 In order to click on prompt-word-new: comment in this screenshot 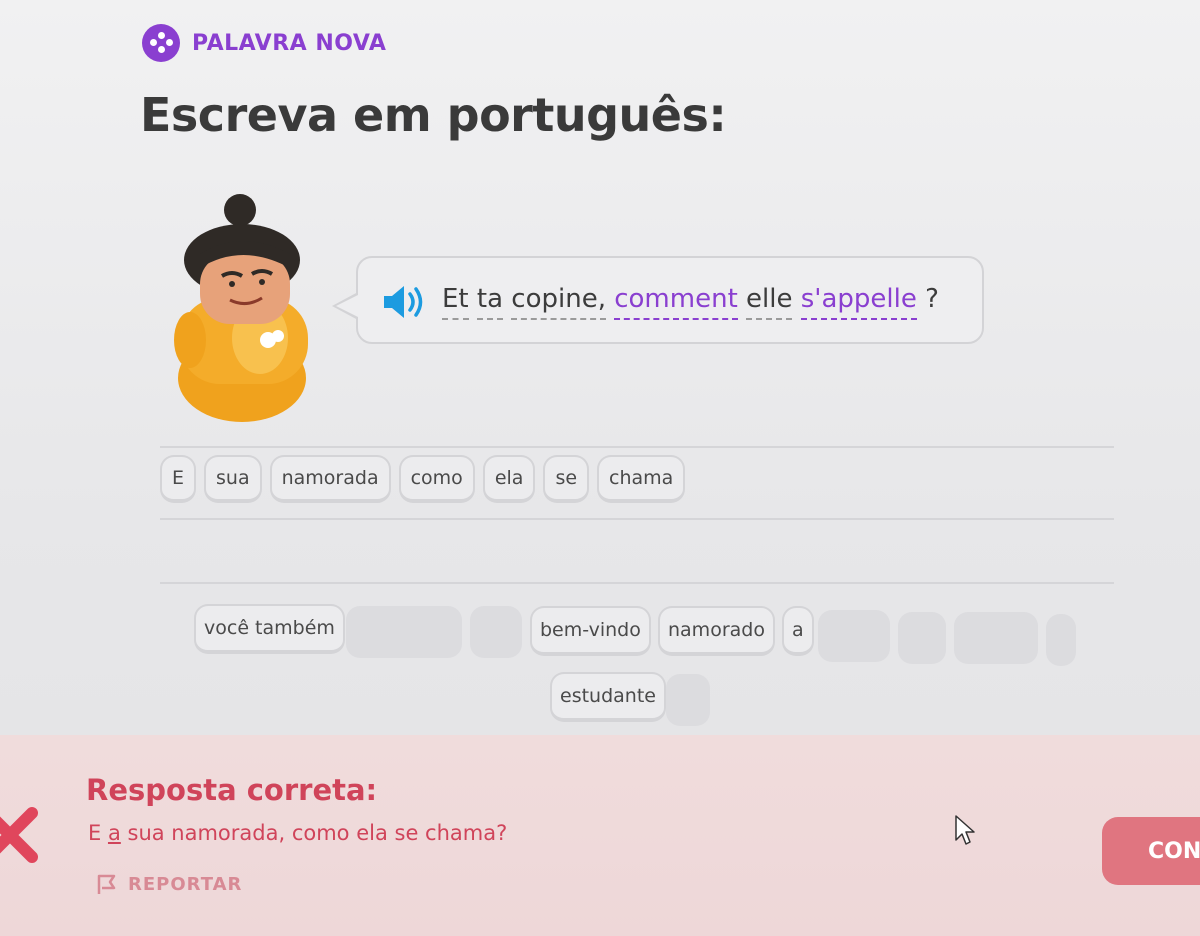, I will do `click(676, 302)`.